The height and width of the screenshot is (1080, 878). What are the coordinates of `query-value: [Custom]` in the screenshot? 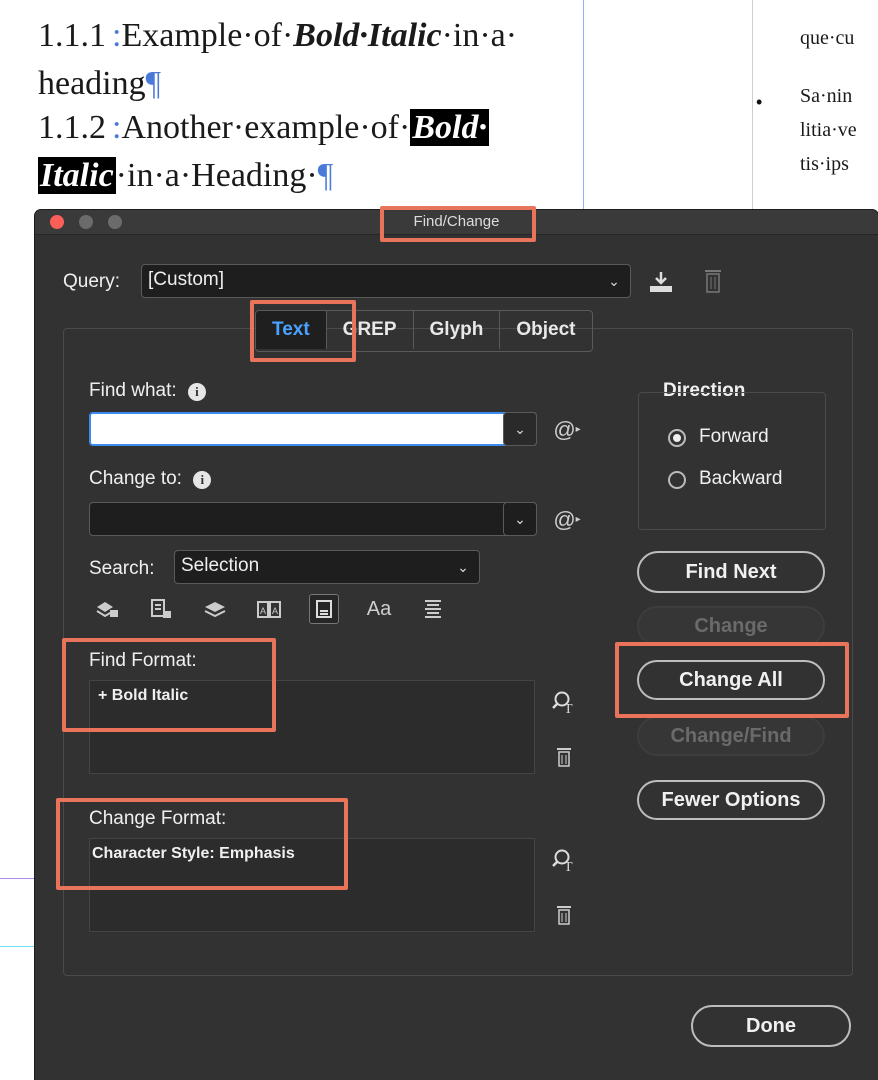 It's located at (186, 279).